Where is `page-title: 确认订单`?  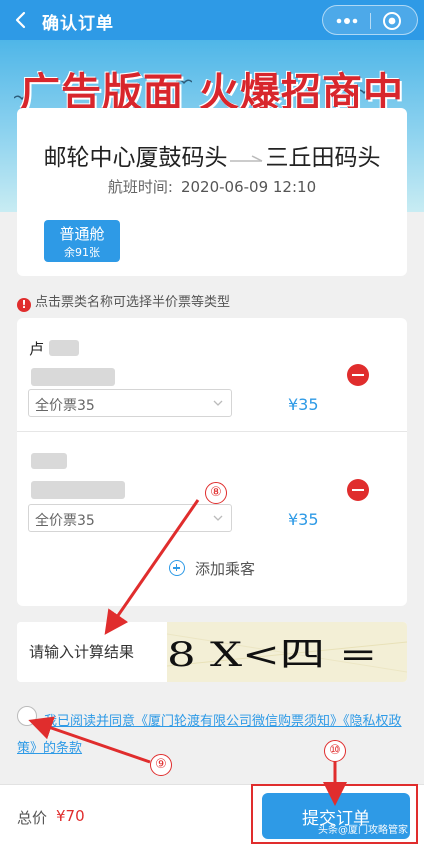 page-title: 确认订单 is located at coordinates (78, 24).